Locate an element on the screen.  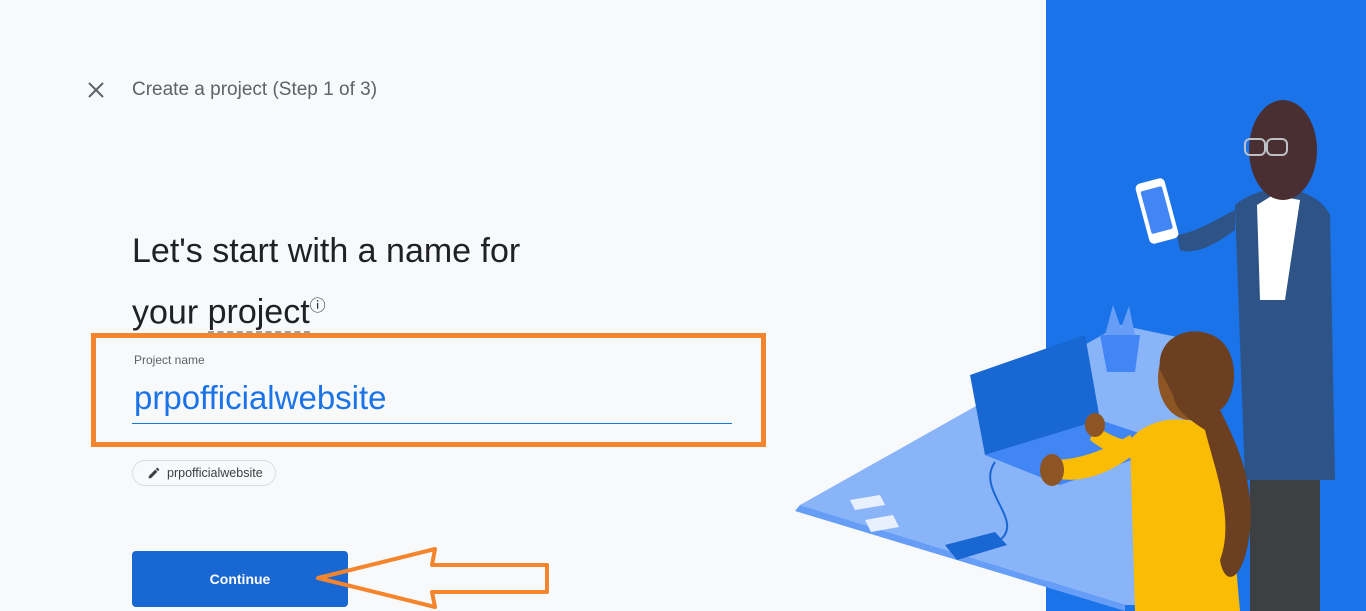
project-id-text: prpofficialwebsite is located at coordinates (215, 473).